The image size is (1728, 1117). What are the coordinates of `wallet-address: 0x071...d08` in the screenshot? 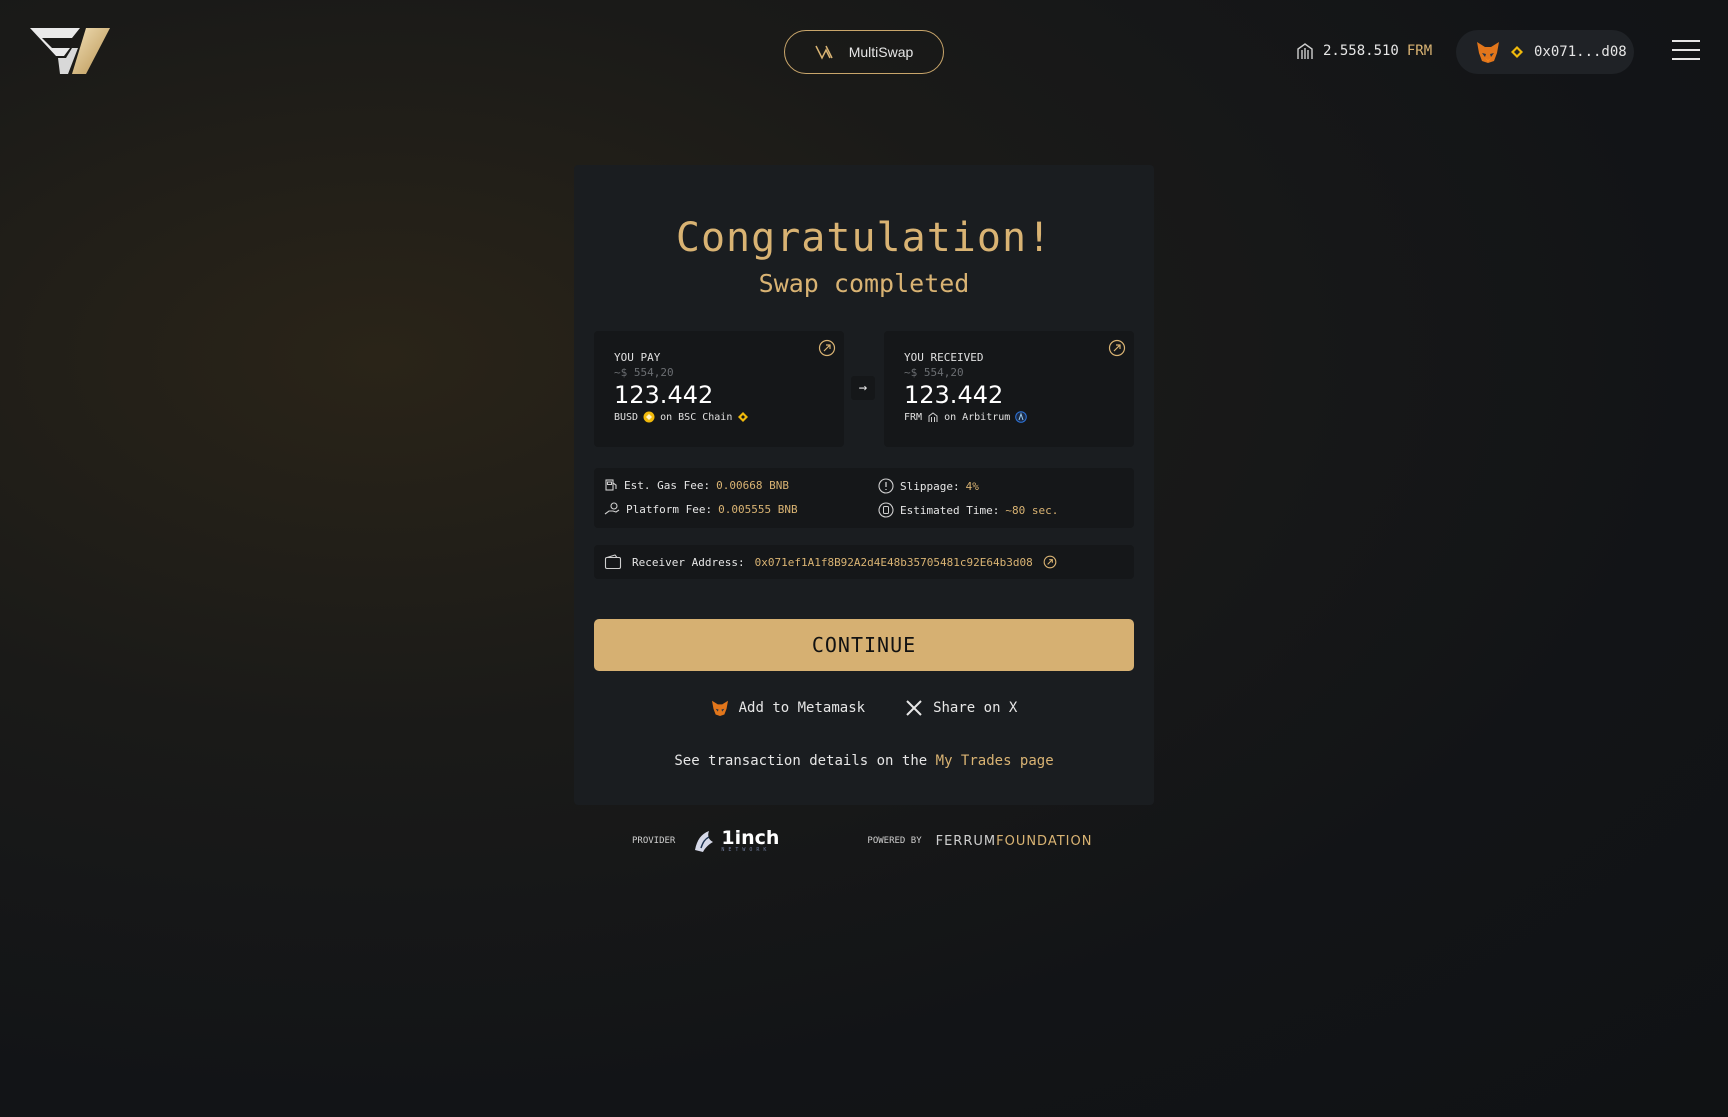 It's located at (1580, 52).